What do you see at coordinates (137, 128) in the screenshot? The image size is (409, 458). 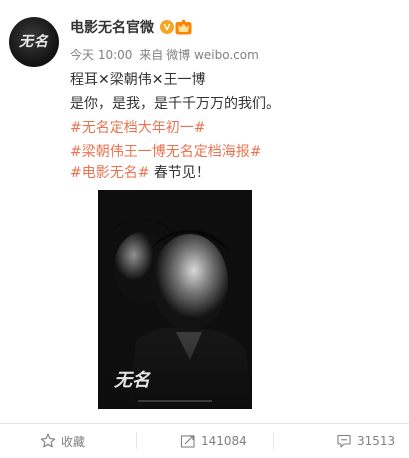 I see `hashtag-link: #无名定档大年初一#` at bounding box center [137, 128].